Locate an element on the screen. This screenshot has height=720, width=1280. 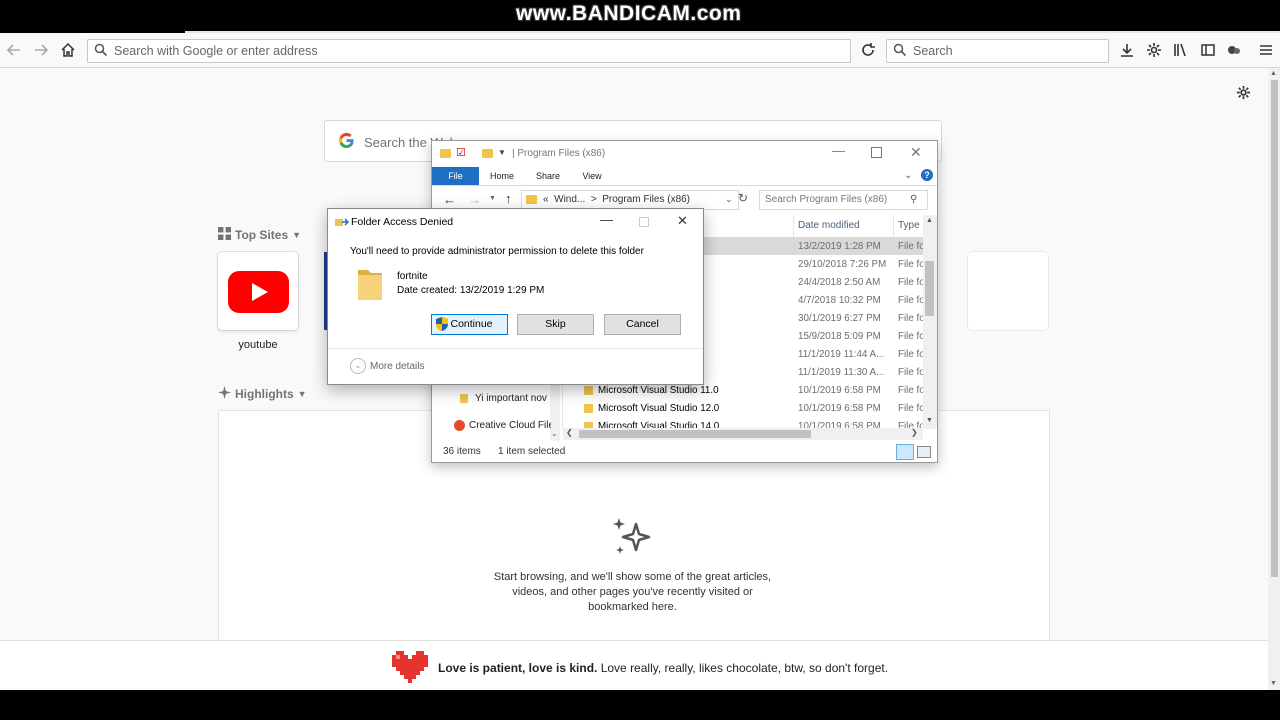
details-view-icon is located at coordinates (905, 452).